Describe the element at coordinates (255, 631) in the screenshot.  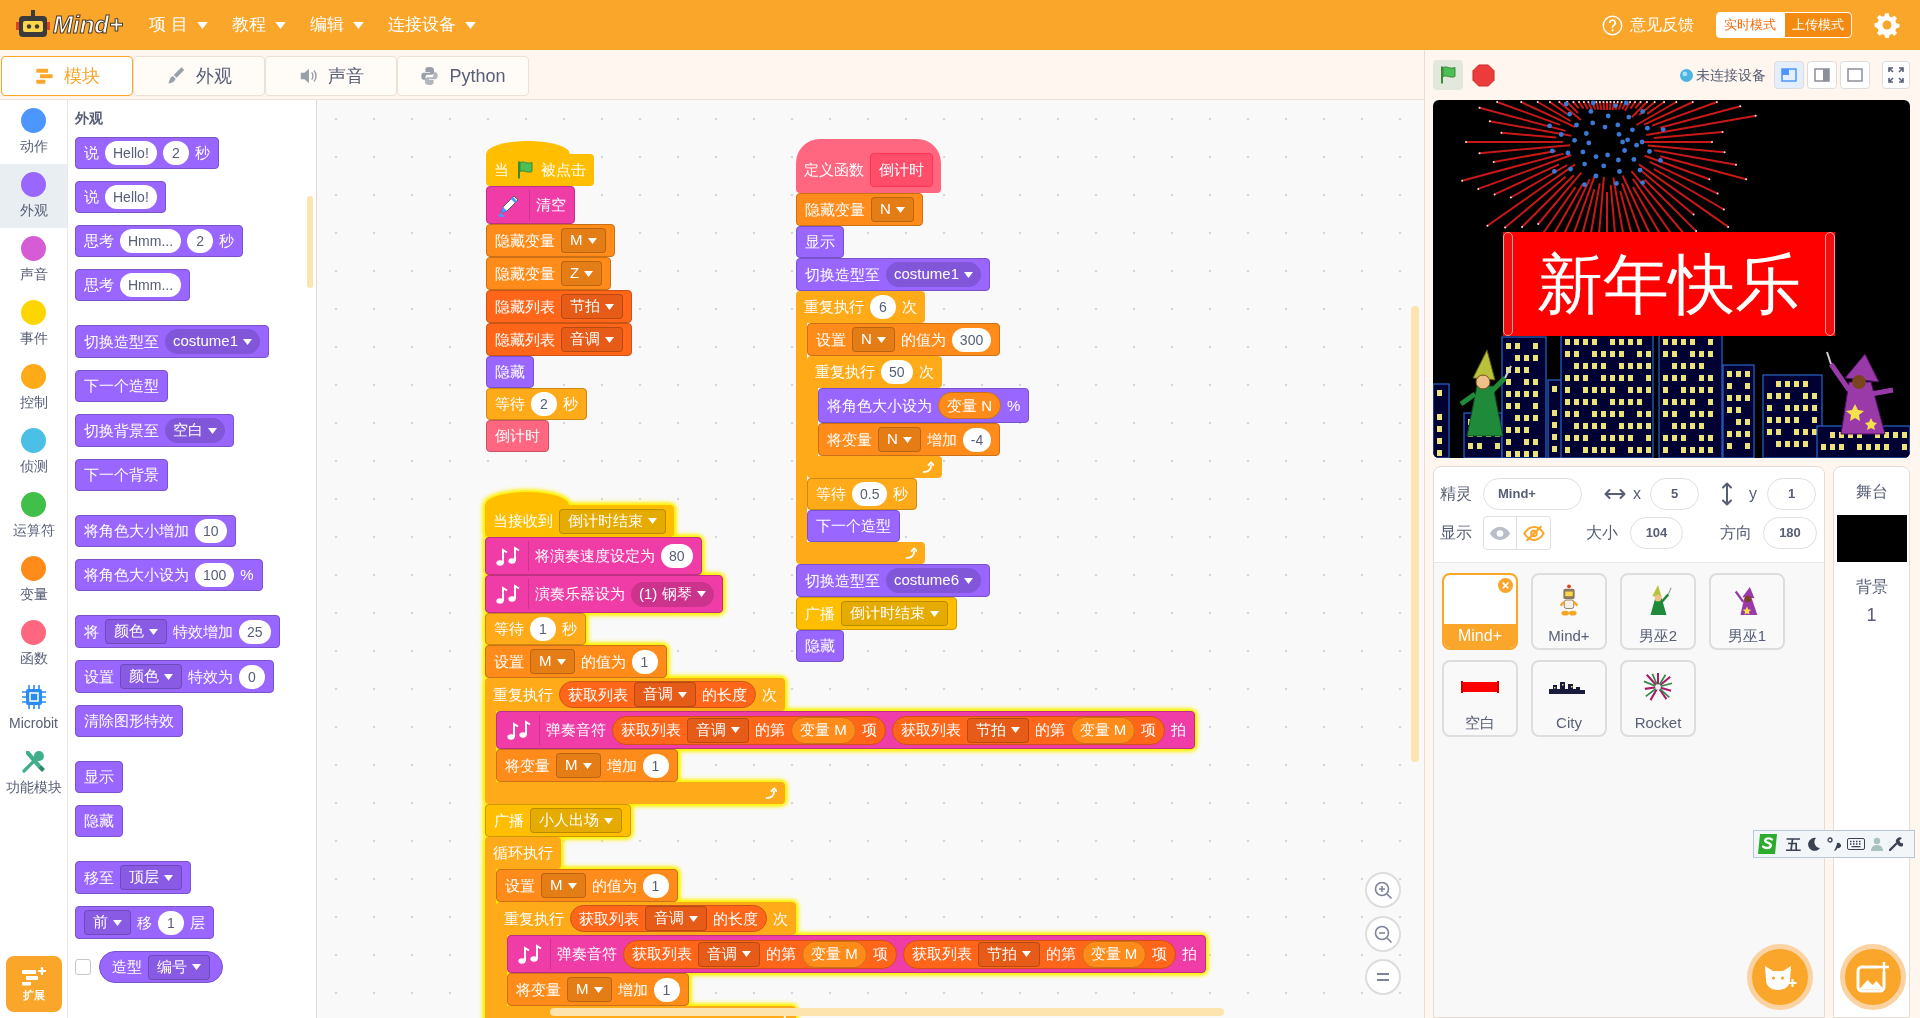
I see `input-field: 25` at that location.